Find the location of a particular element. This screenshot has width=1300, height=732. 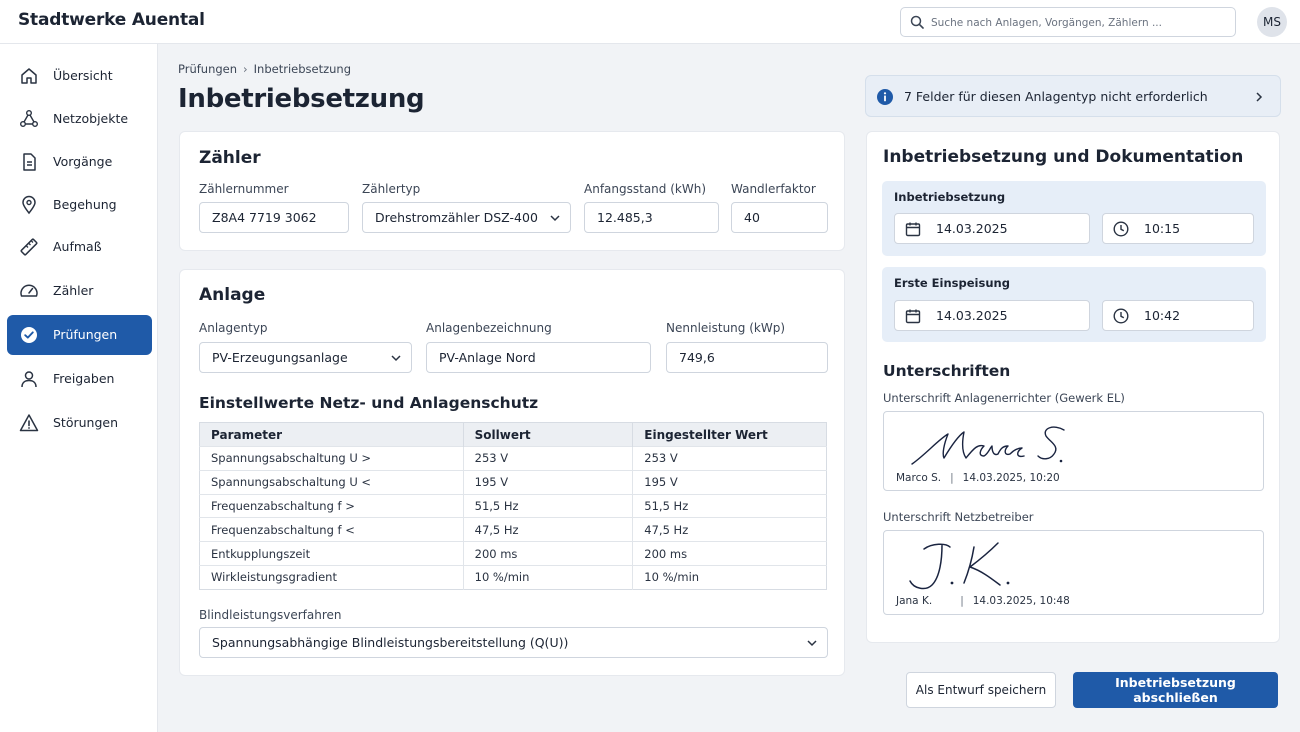

inbetriebsetzung-date-field: 14.03.2025 is located at coordinates (992, 228).